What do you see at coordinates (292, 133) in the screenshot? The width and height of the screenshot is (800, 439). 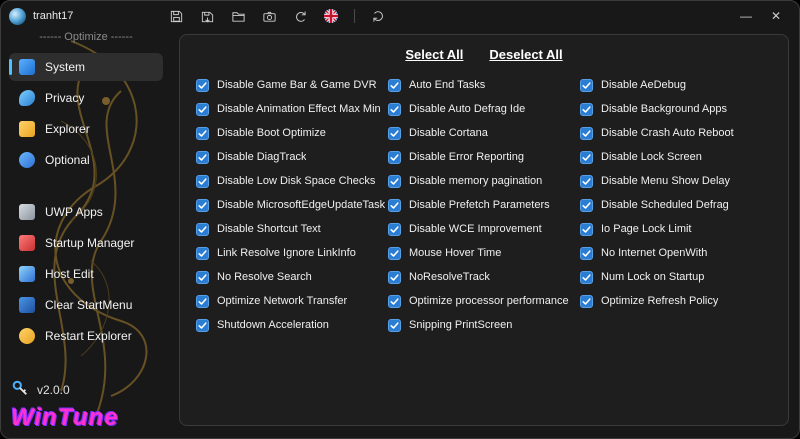 I see `tweak-option: Disable Boot Optimize` at bounding box center [292, 133].